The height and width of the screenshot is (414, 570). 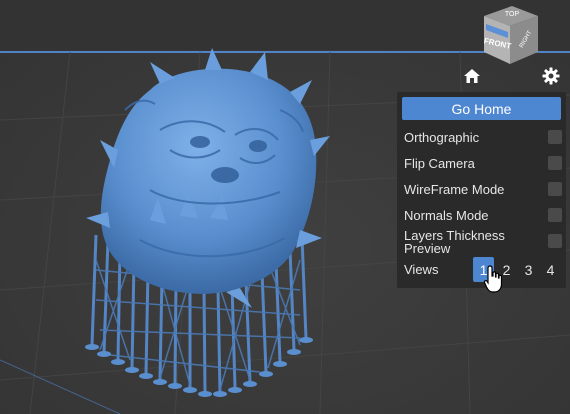 I want to click on option-flip-camera: Flip Camera, so click(x=483, y=164).